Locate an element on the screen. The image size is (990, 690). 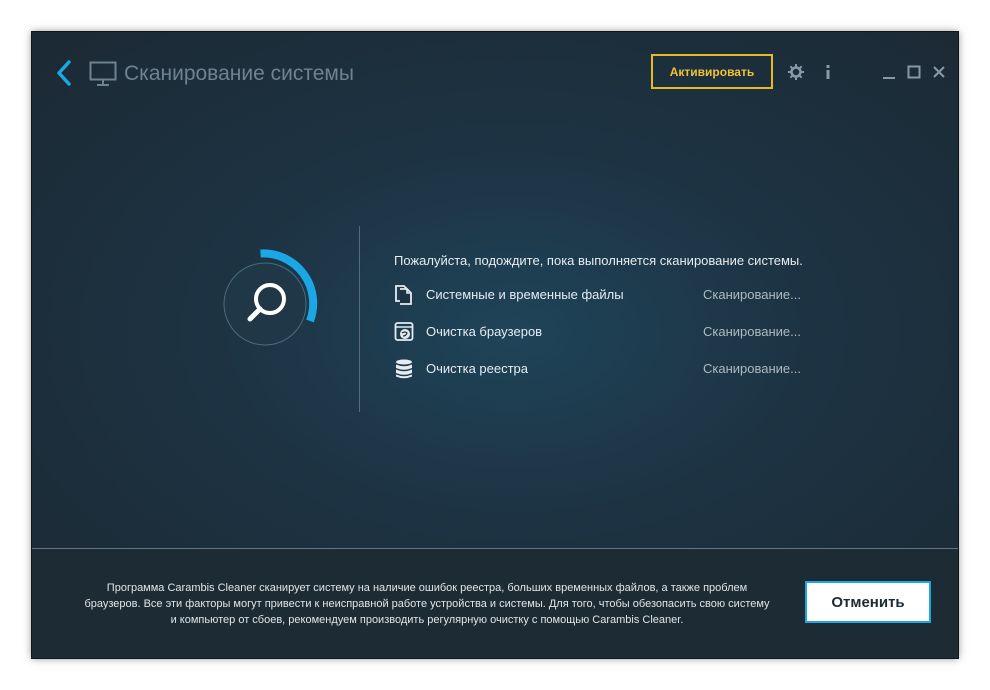
chevron-left-icon is located at coordinates (64, 73).